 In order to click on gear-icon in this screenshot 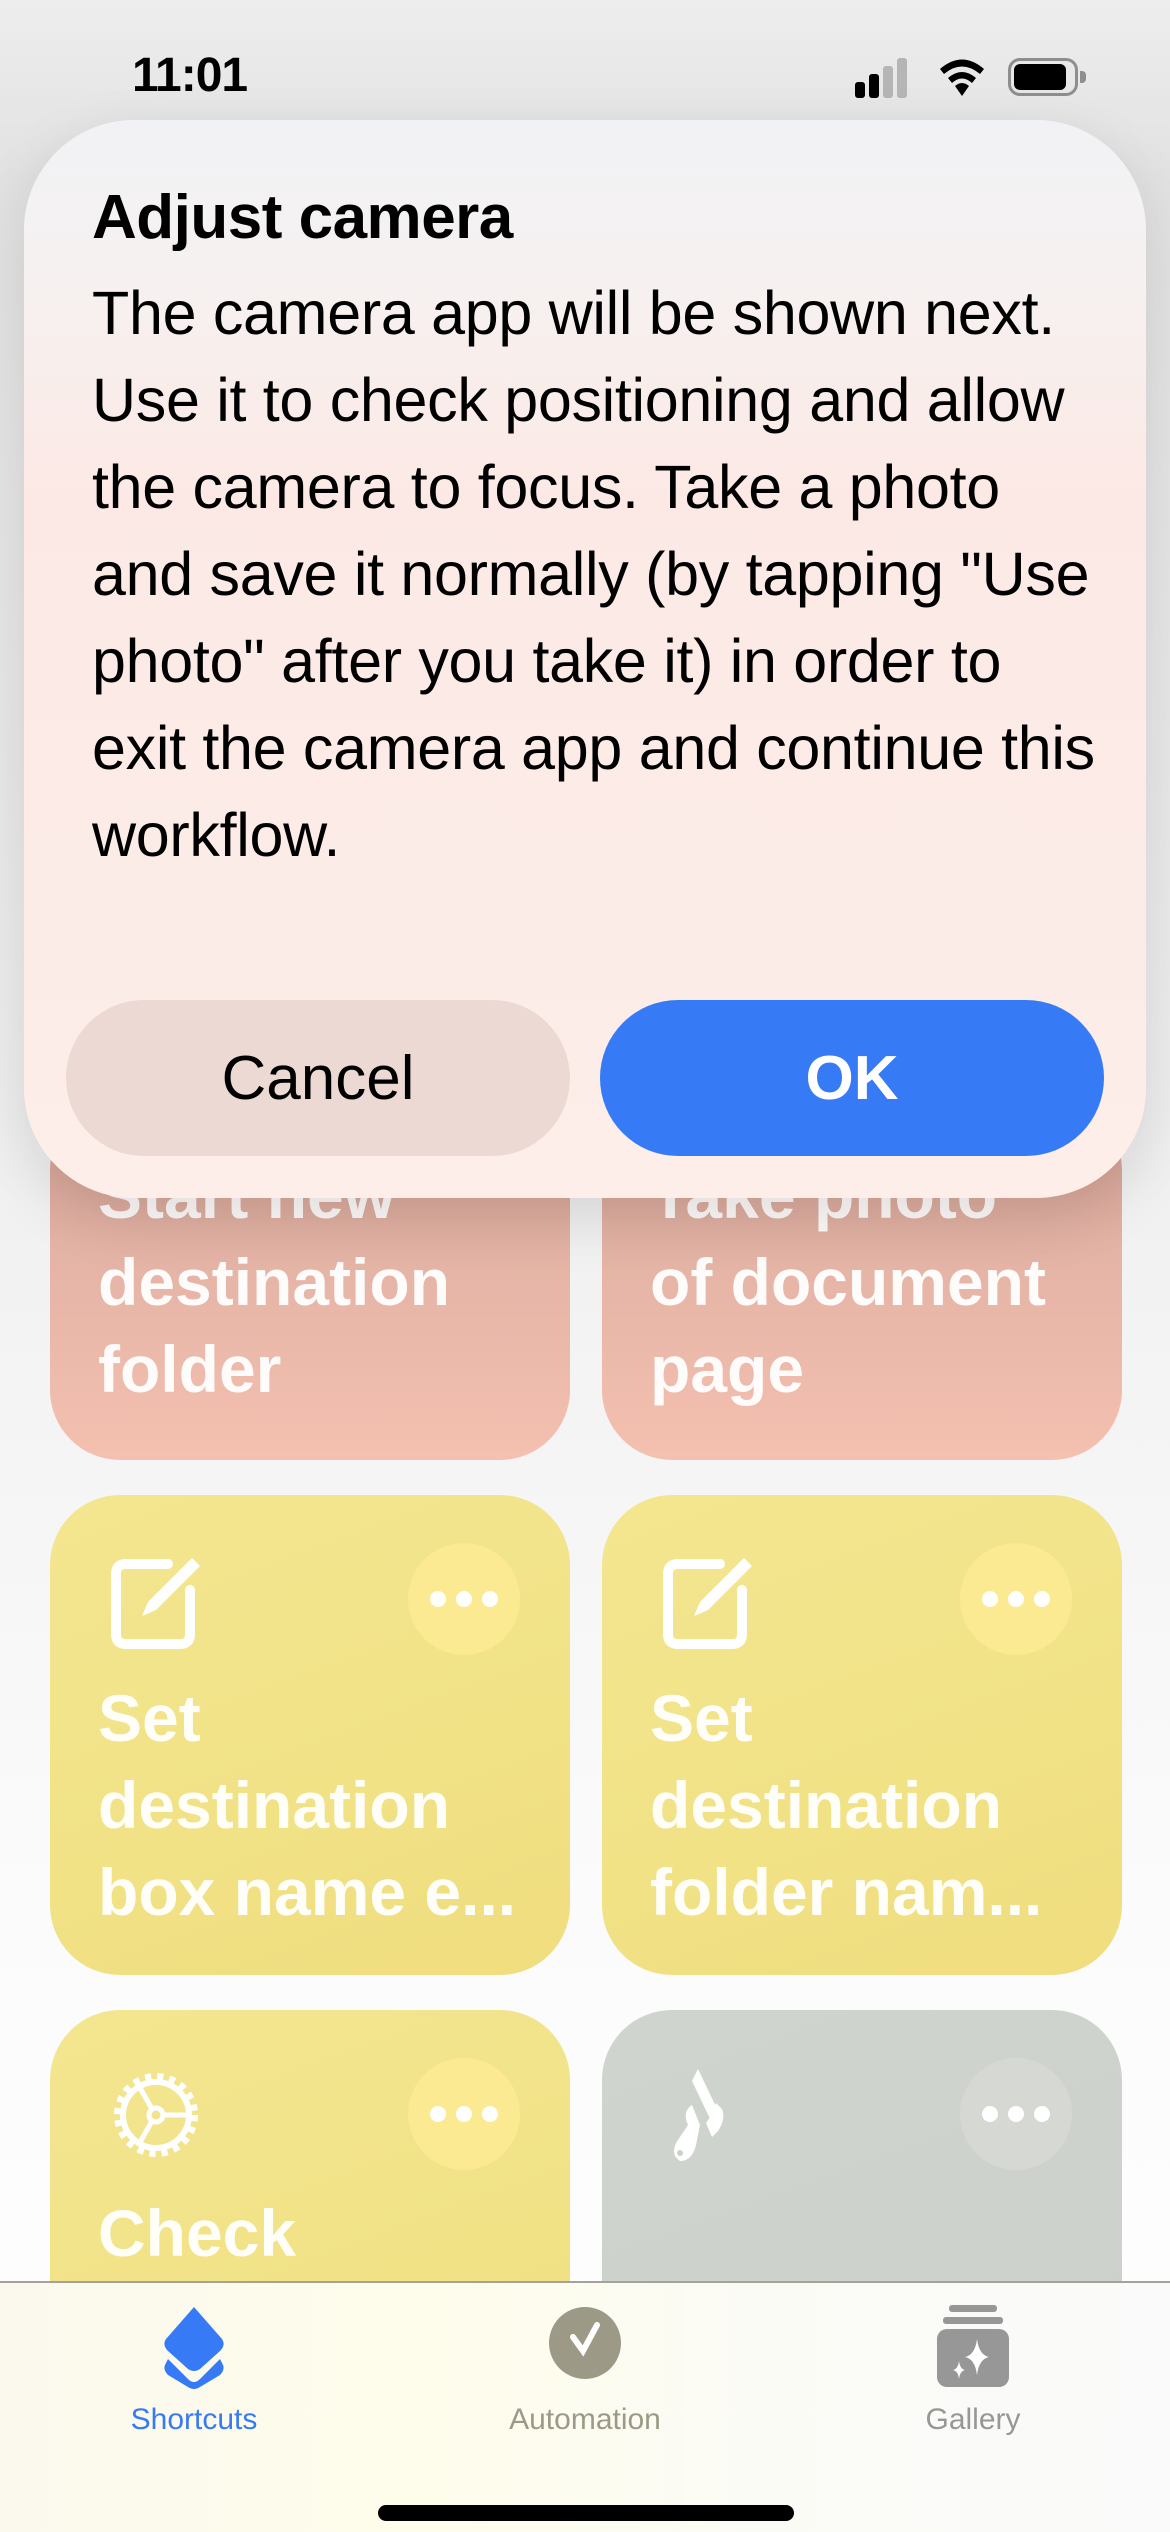, I will do `click(156, 2115)`.